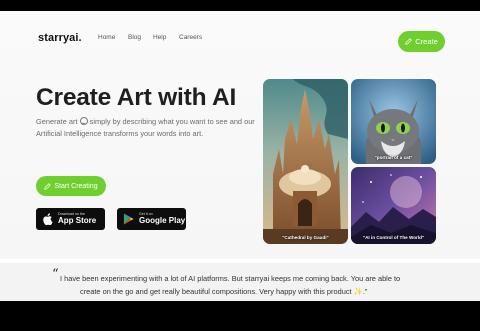  Describe the element at coordinates (57, 121) in the screenshot. I see `hero-subtitle-part1: Generate art` at that location.